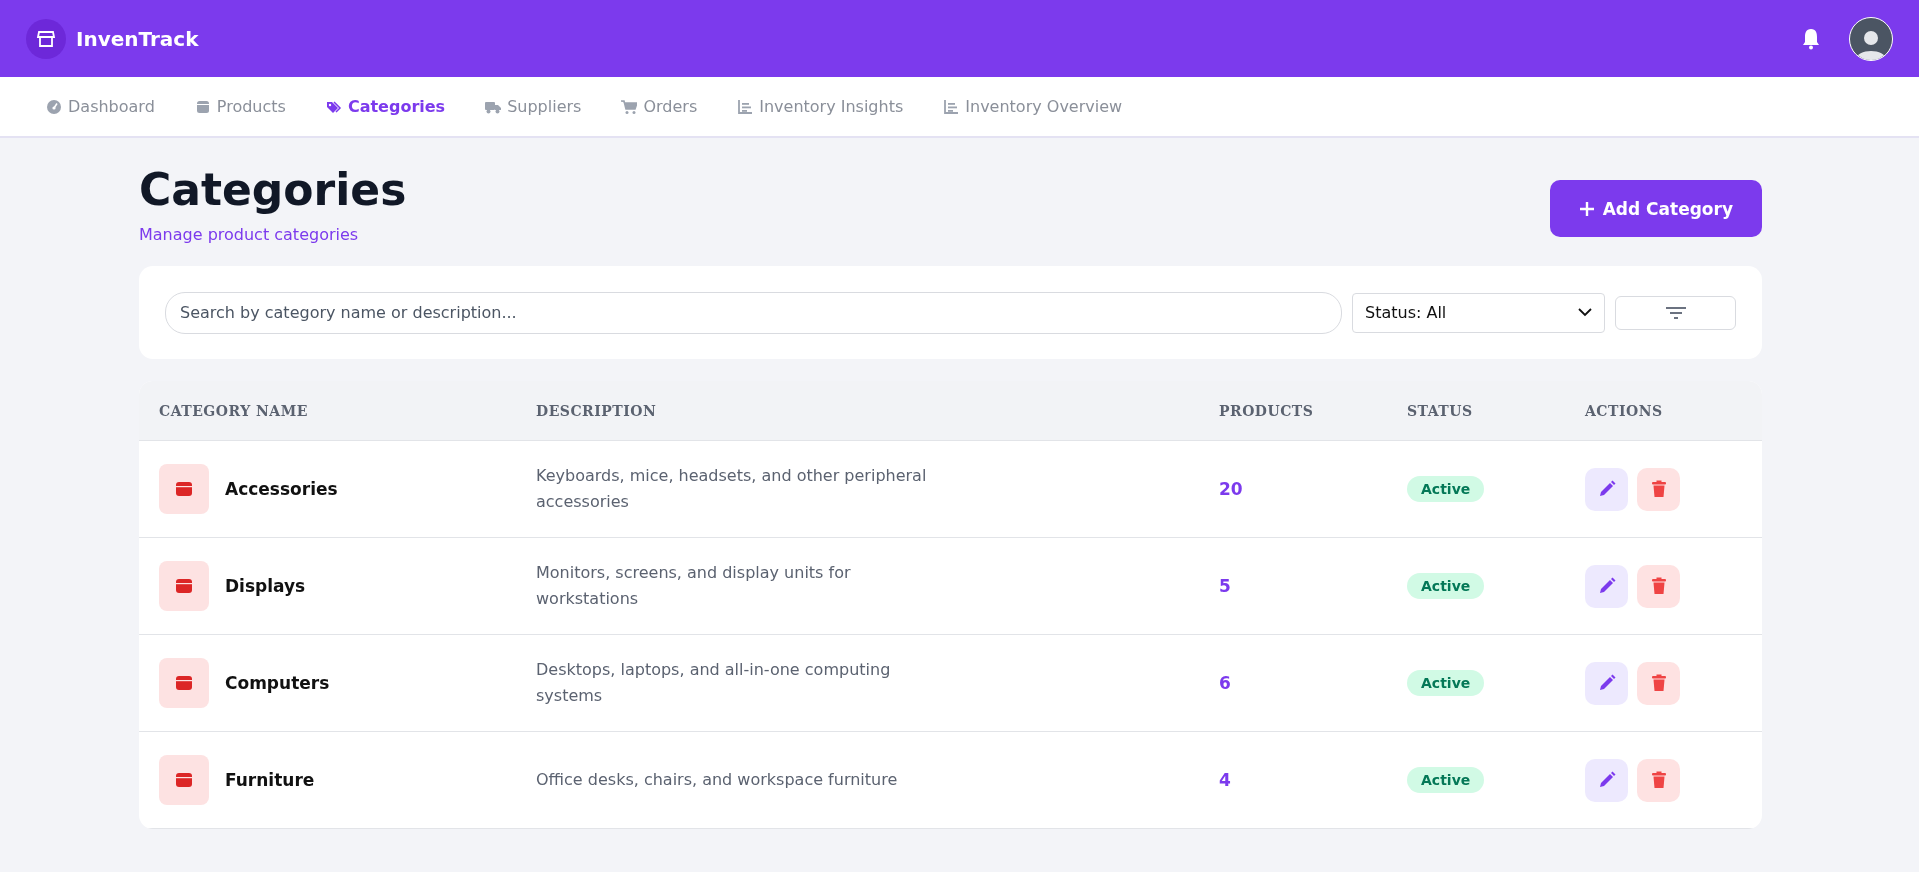 The height and width of the screenshot is (872, 1919). Describe the element at coordinates (1033, 106) in the screenshot. I see `nav-tab: Inventory Overview` at that location.